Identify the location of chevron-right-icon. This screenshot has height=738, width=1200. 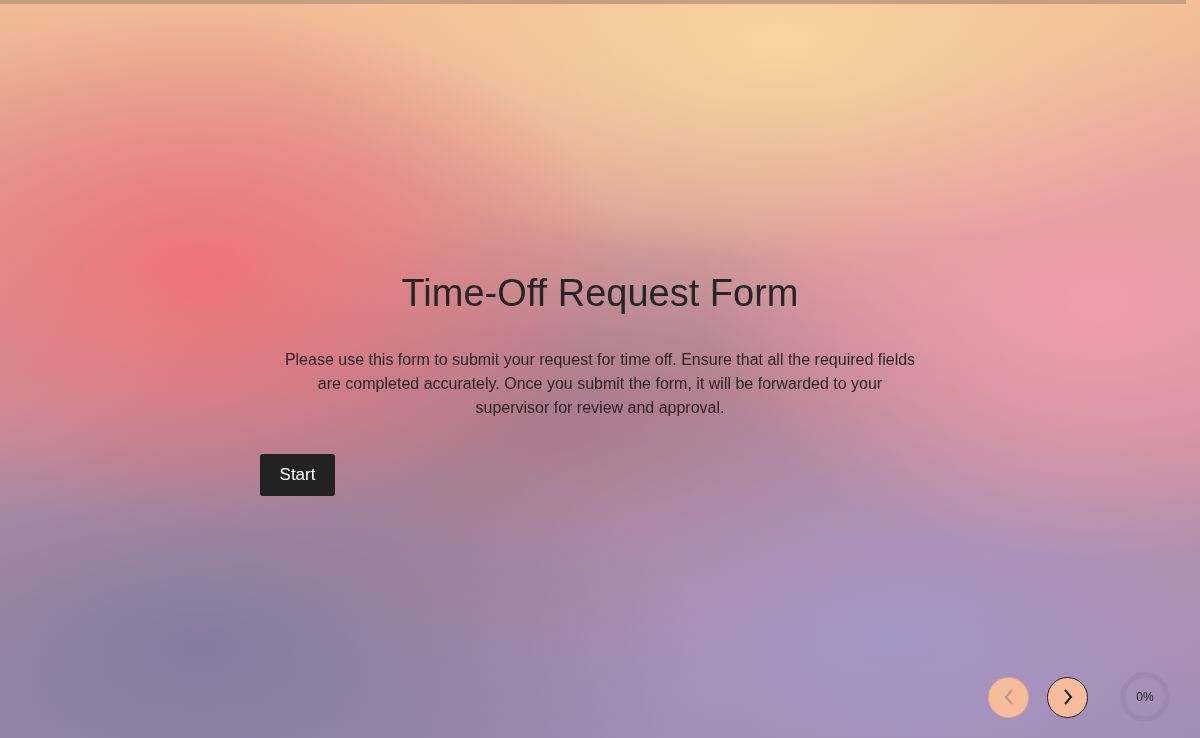
(1067, 697).